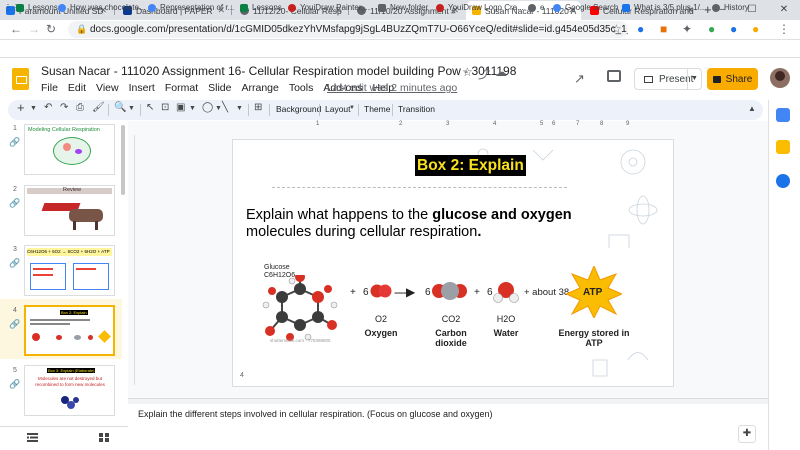 This screenshot has width=800, height=450. I want to click on new-slide-icon: +, so click(21, 107).